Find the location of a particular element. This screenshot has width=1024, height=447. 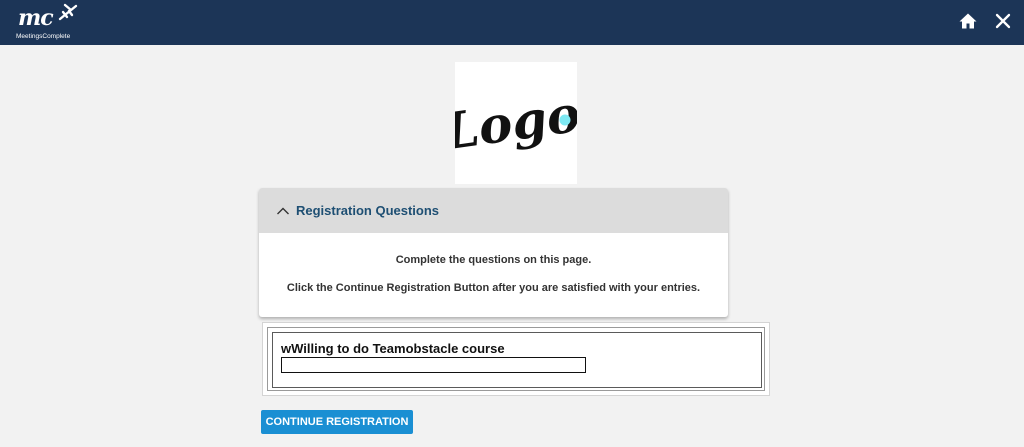

question-answer-input is located at coordinates (433, 365).